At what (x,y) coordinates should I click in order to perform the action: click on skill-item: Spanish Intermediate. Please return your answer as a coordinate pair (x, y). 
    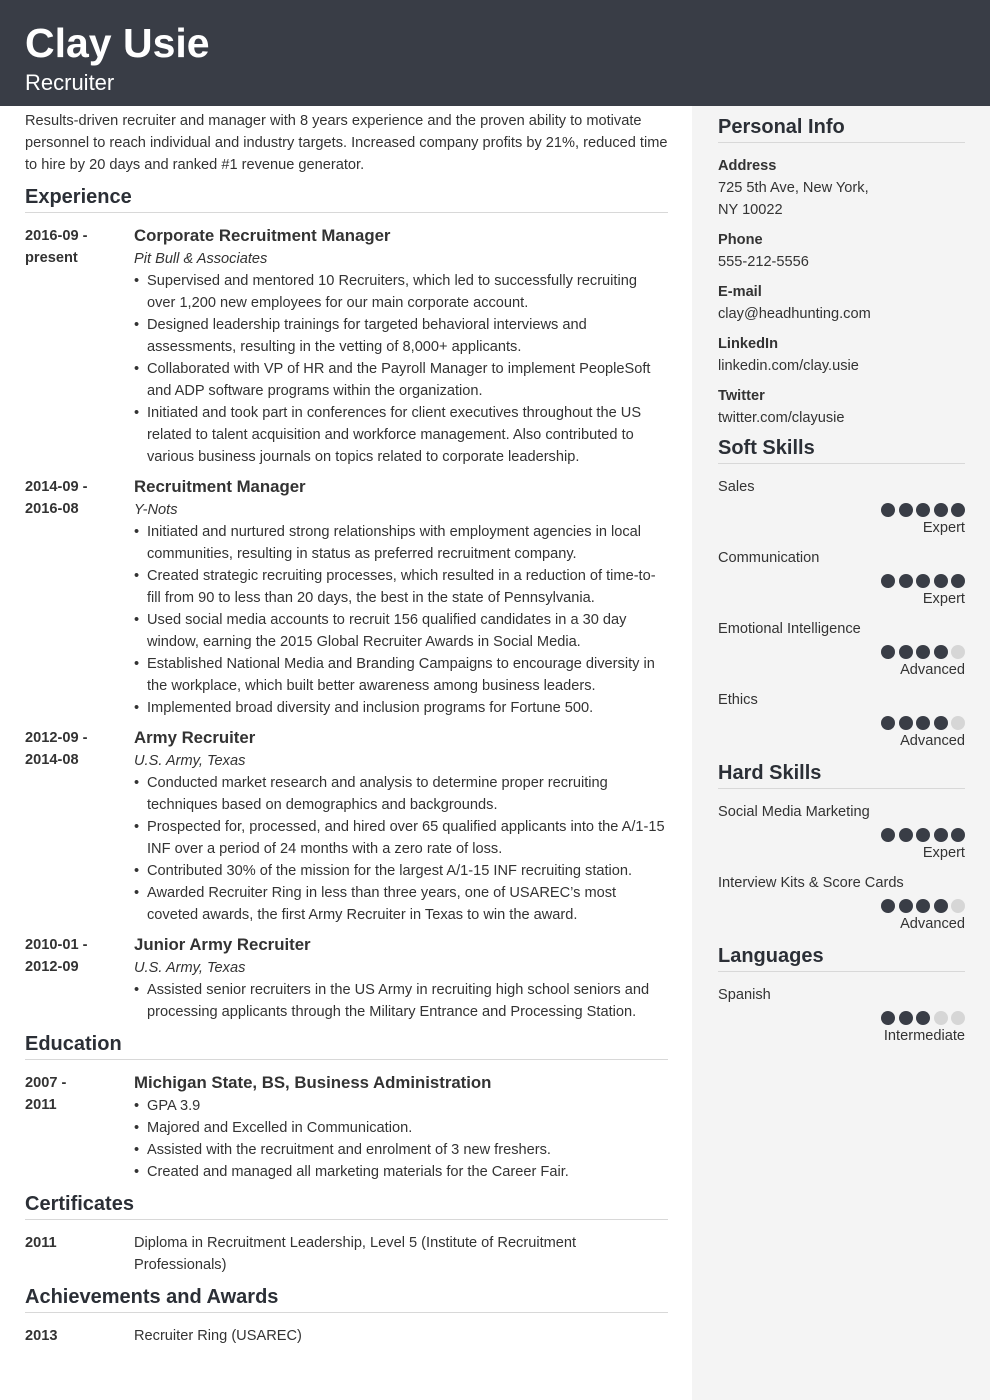
    Looking at the image, I should click on (841, 1015).